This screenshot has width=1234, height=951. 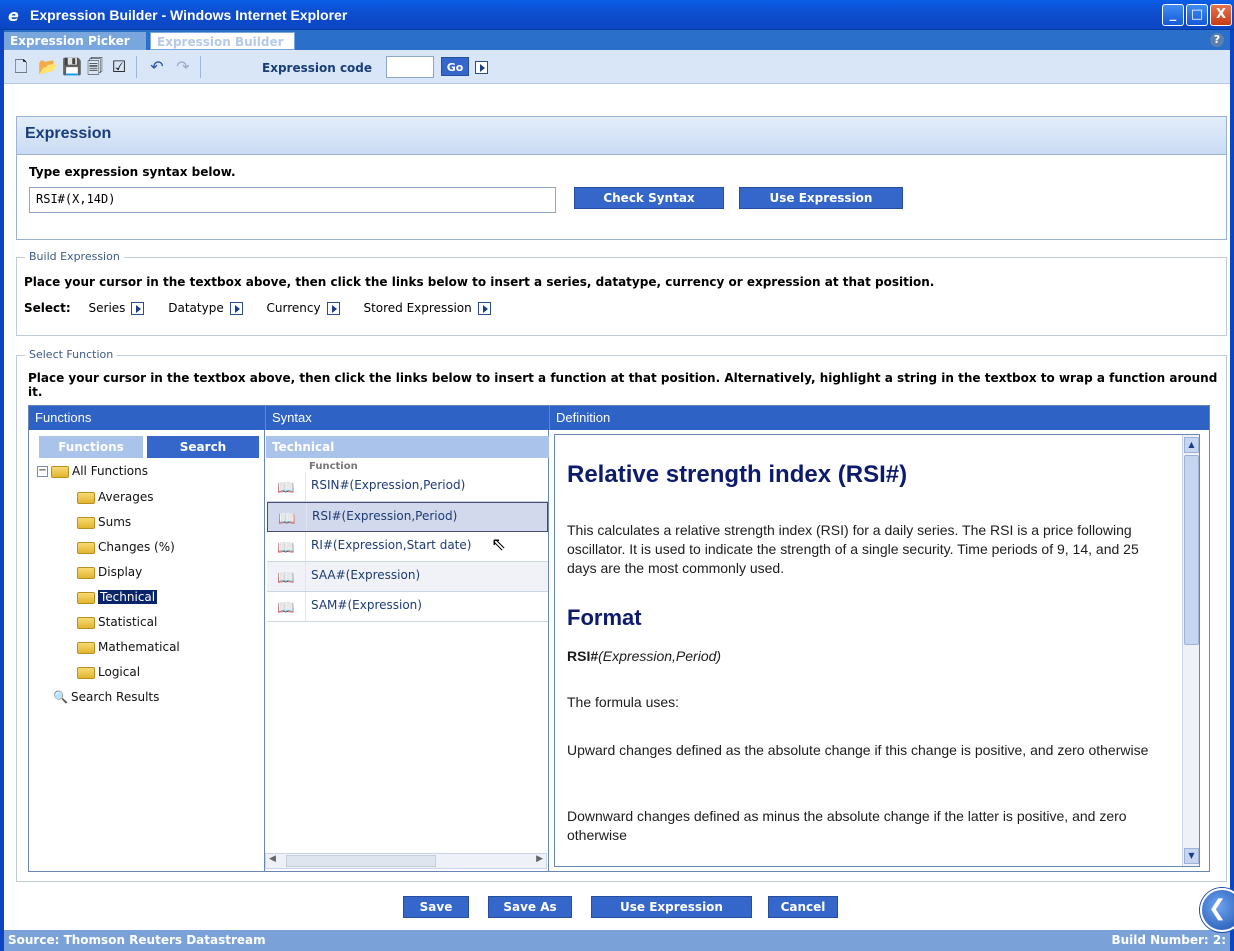 What do you see at coordinates (803, 907) in the screenshot?
I see `cancel-button: Cancel` at bounding box center [803, 907].